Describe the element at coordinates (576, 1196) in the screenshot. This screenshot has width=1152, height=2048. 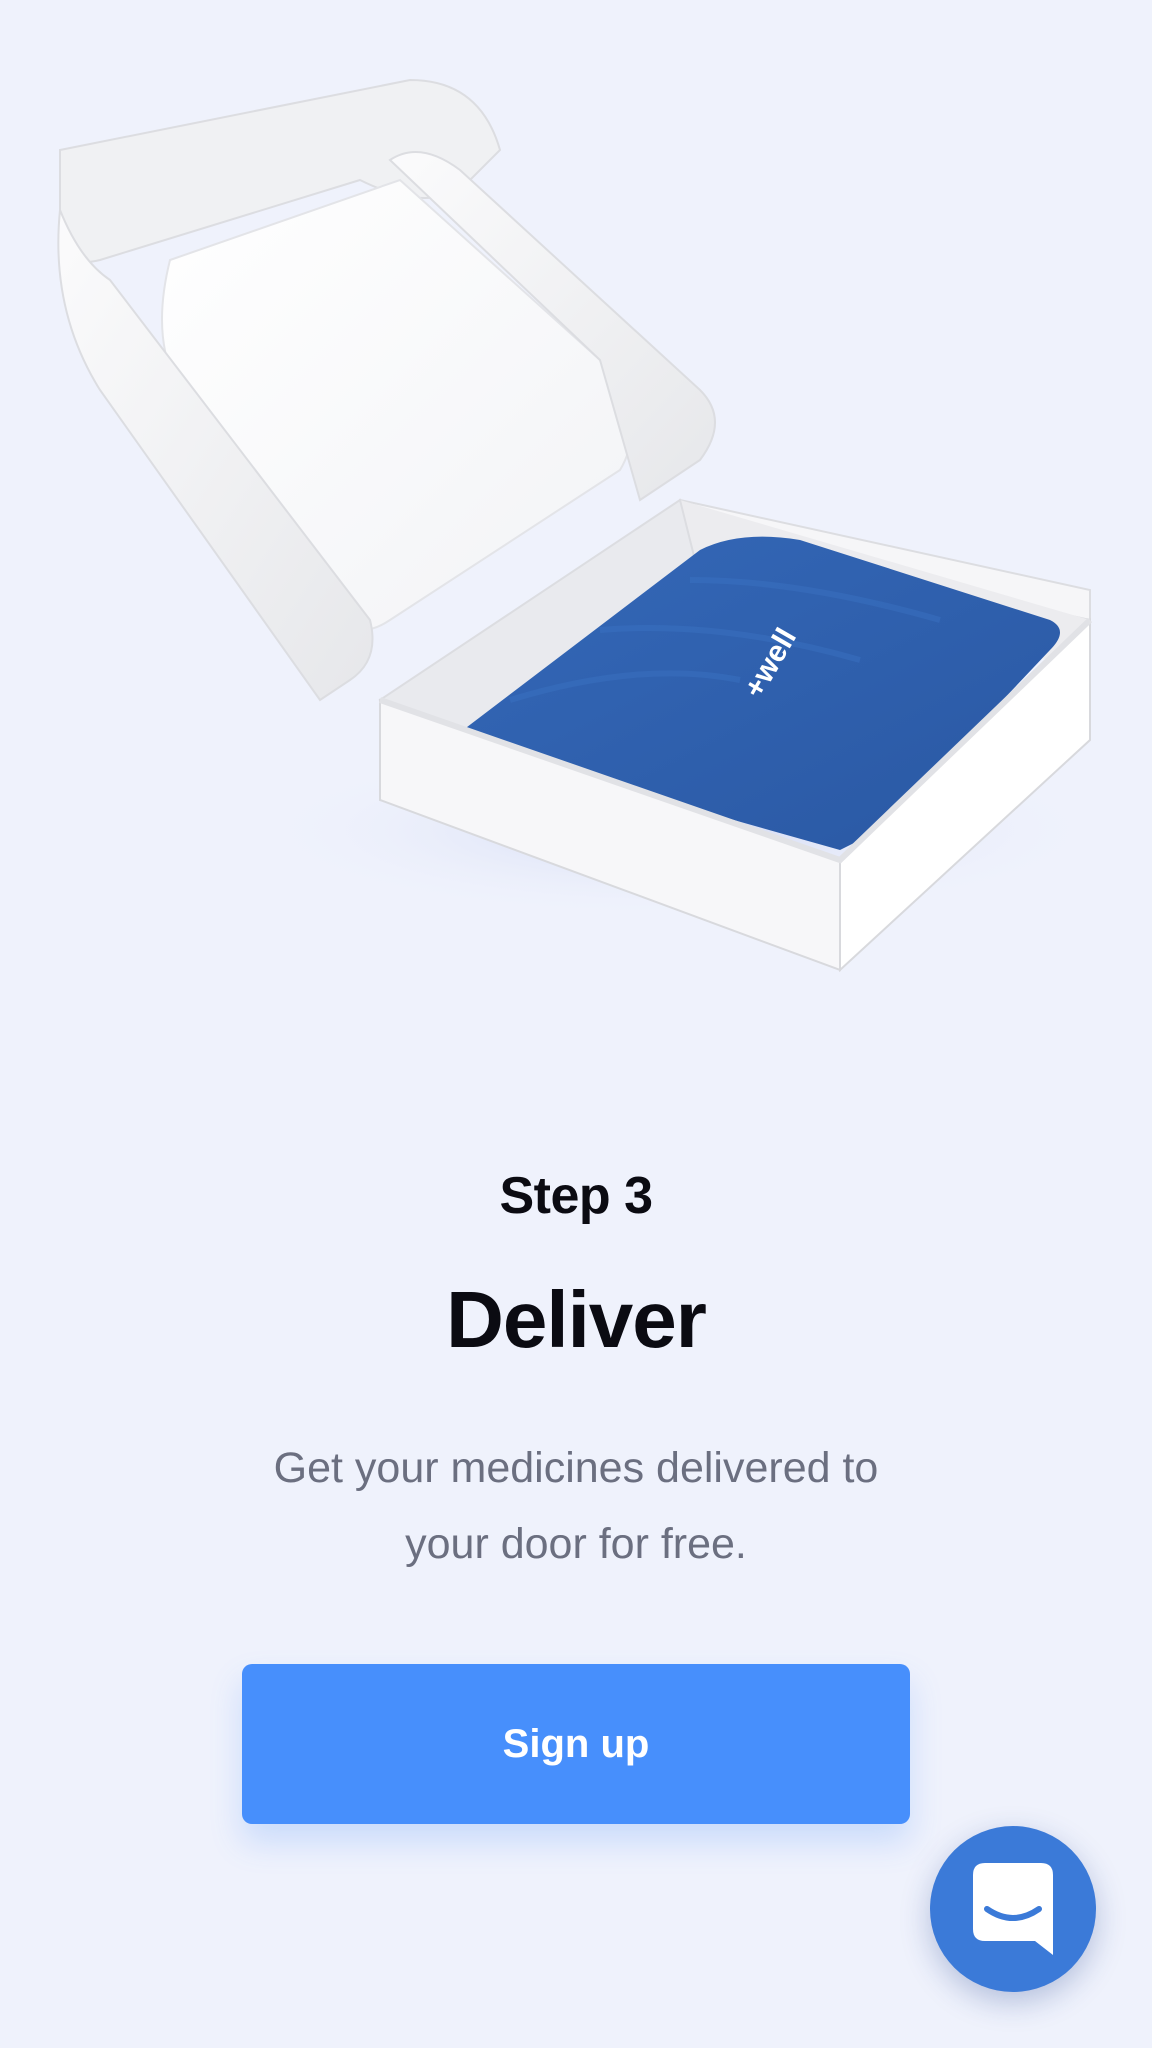
I see `step-label: Step 3` at that location.